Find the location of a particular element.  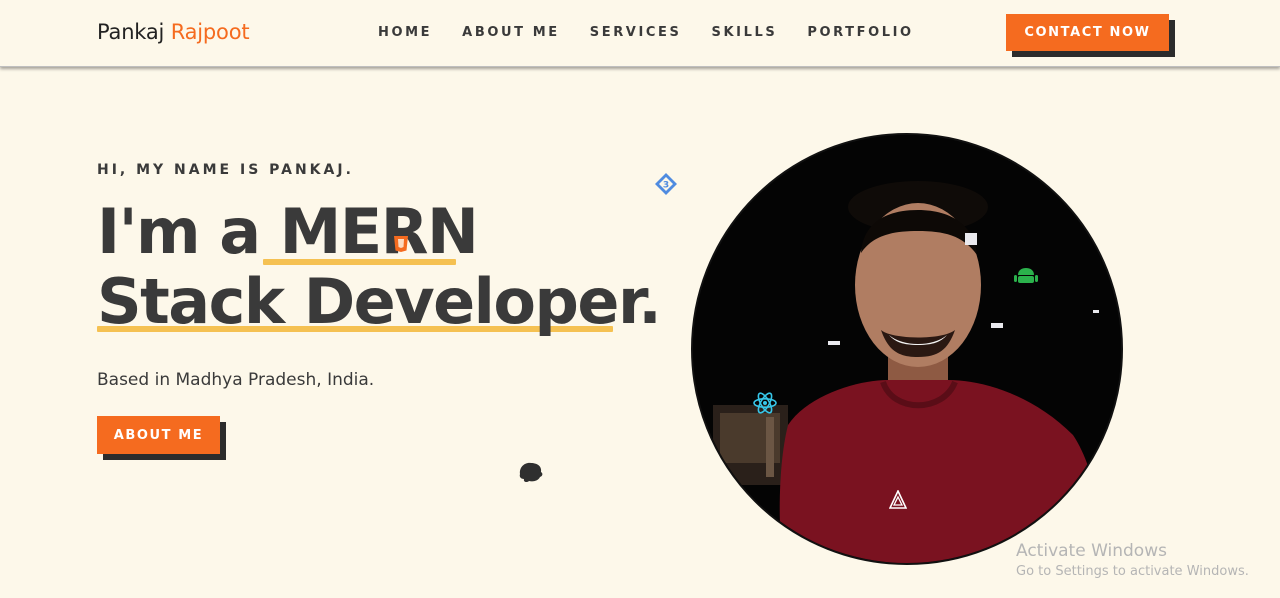

hero-subtitle: Based in Madhya Pradesh, India. is located at coordinates (236, 380).